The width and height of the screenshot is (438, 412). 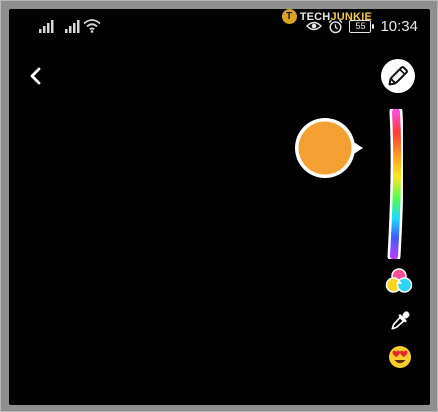 I want to click on status-right-group: 55 10:34, so click(x=362, y=26).